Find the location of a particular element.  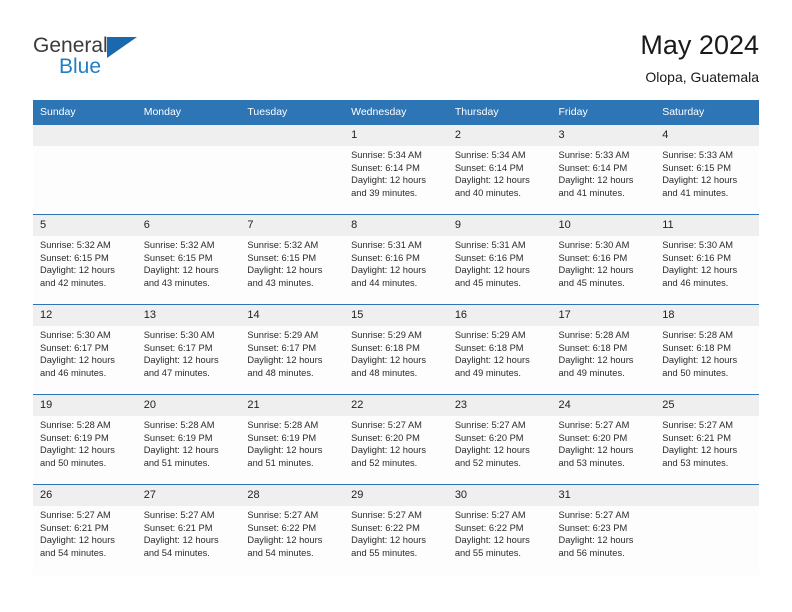

day-detail-sunrise: Sunrise: 5:28 AM is located at coordinates (75, 425).